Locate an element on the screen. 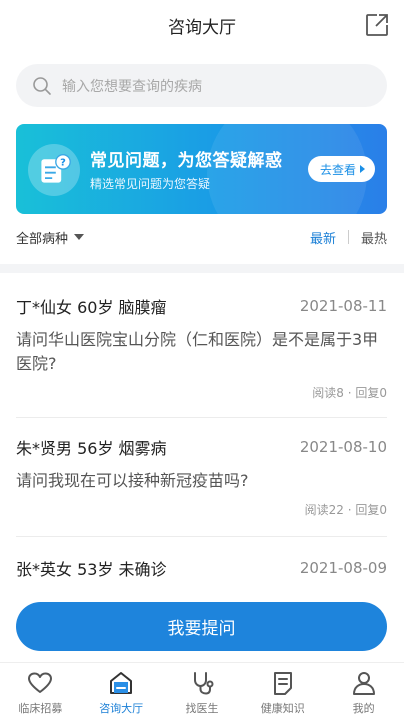 The image size is (404, 720). question-item: 张*英女 53岁 未确诊 2021-08-09 is located at coordinates (201, 568).